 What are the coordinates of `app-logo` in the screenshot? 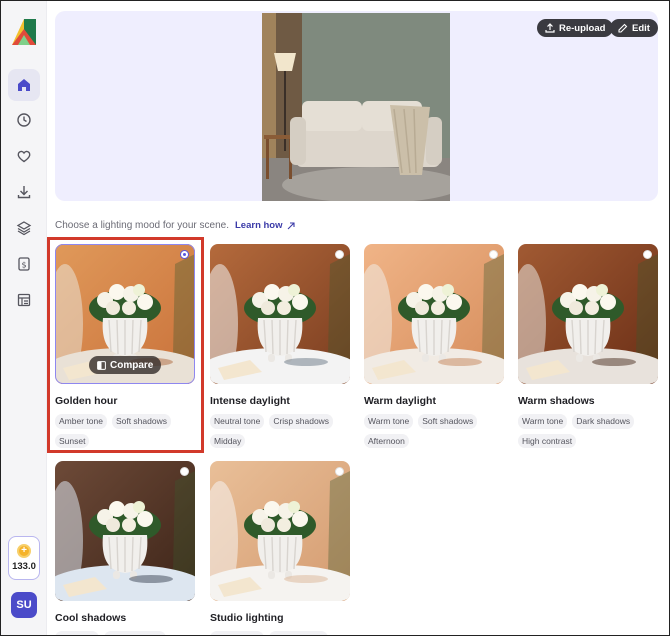 It's located at (24, 32).